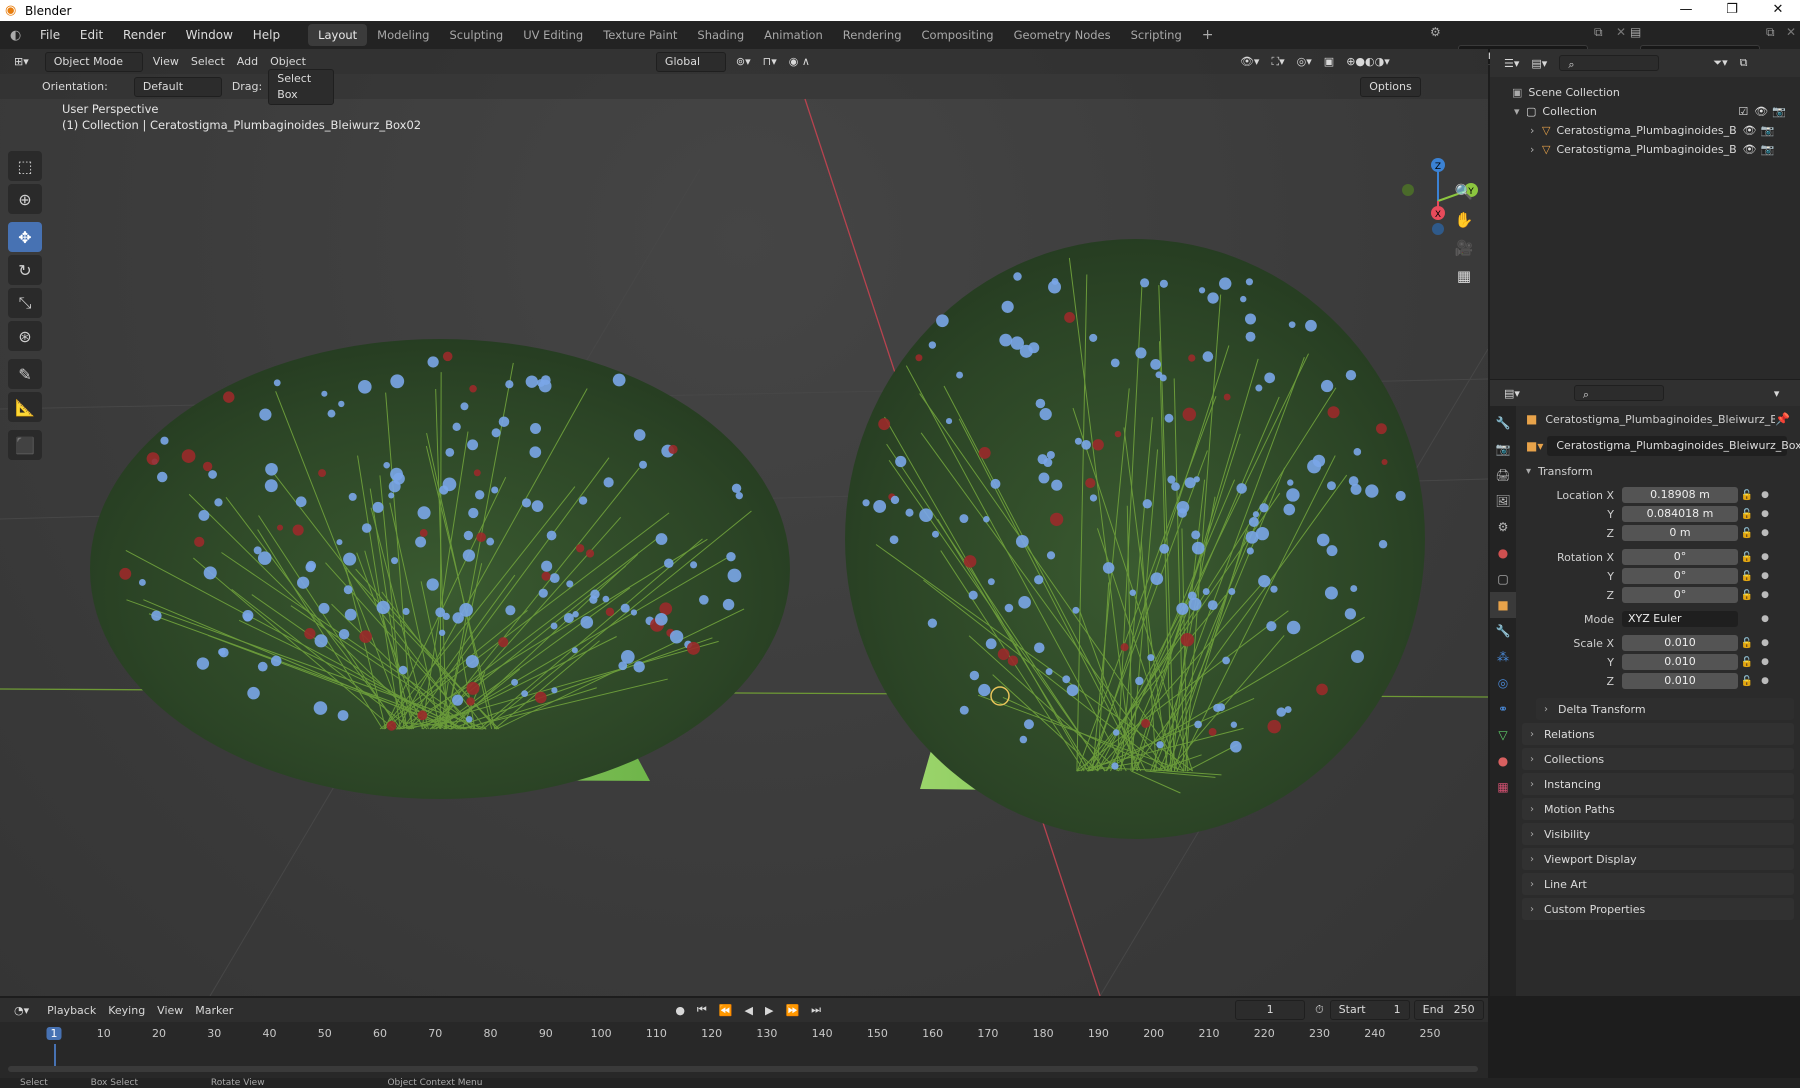  What do you see at coordinates (1369, 1010) in the screenshot?
I see `start-frame-field: Start 1` at bounding box center [1369, 1010].